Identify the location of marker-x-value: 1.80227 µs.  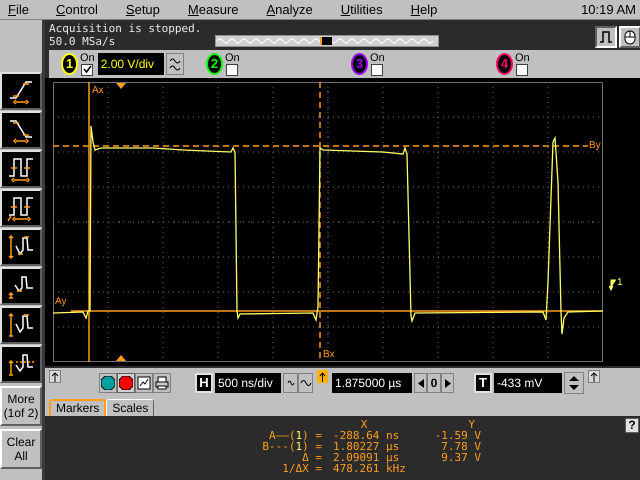
(366, 446).